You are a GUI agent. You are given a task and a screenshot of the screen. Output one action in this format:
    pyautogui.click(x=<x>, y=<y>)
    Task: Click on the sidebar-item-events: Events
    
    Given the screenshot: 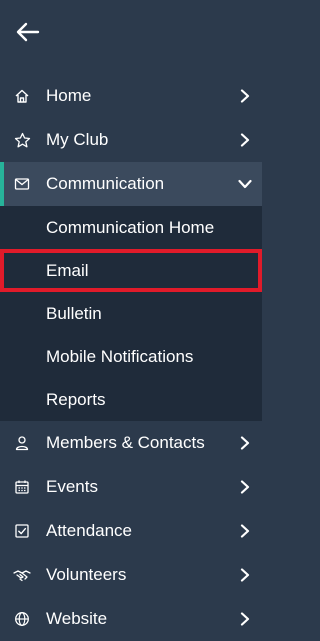 What is the action you would take?
    pyautogui.click(x=131, y=487)
    